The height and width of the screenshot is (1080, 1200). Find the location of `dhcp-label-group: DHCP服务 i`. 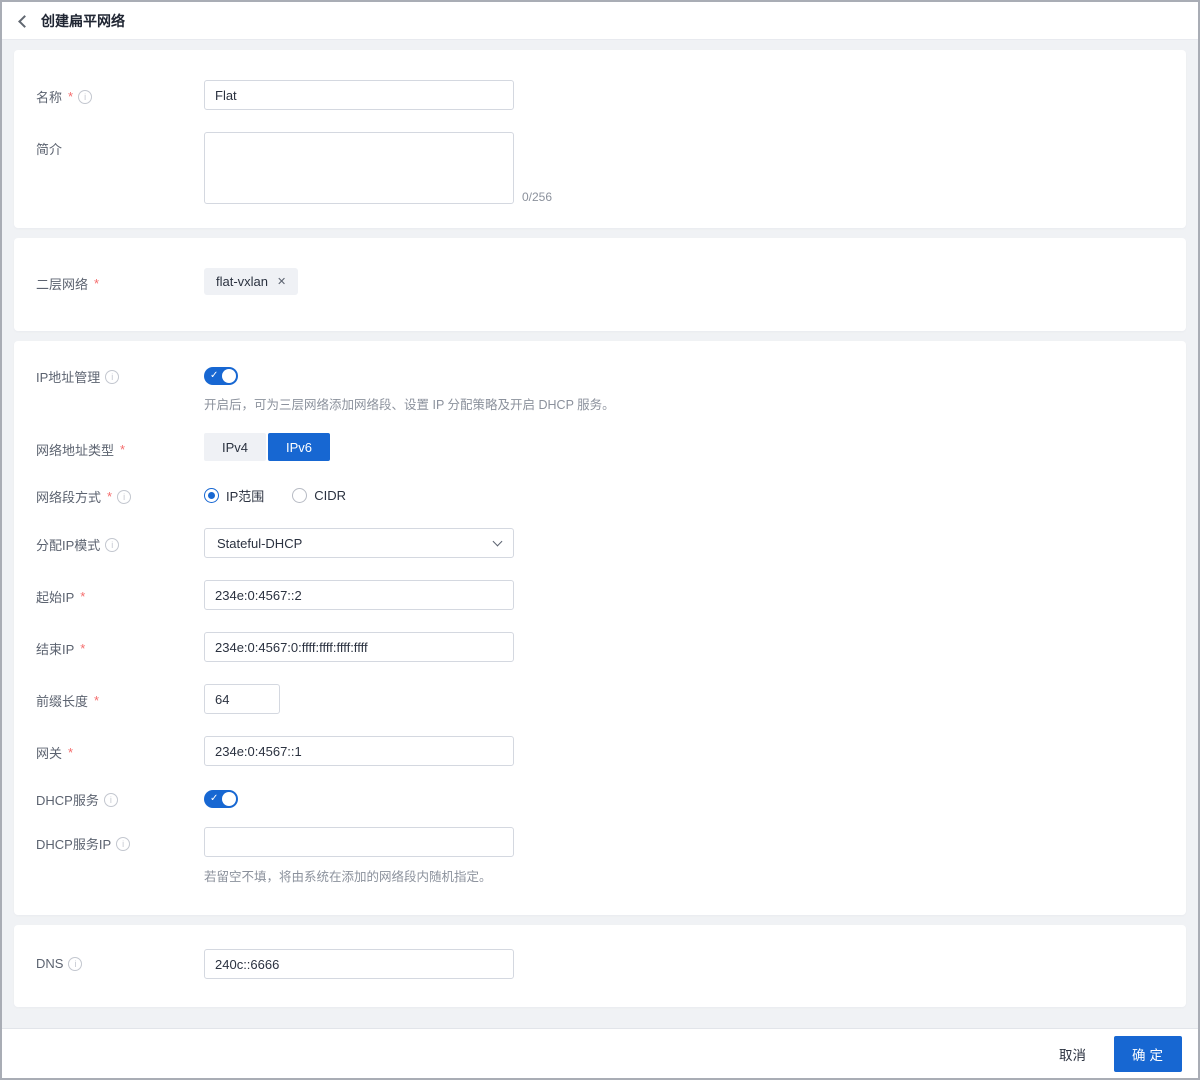

dhcp-label-group: DHCP服务 i is located at coordinates (120, 798).